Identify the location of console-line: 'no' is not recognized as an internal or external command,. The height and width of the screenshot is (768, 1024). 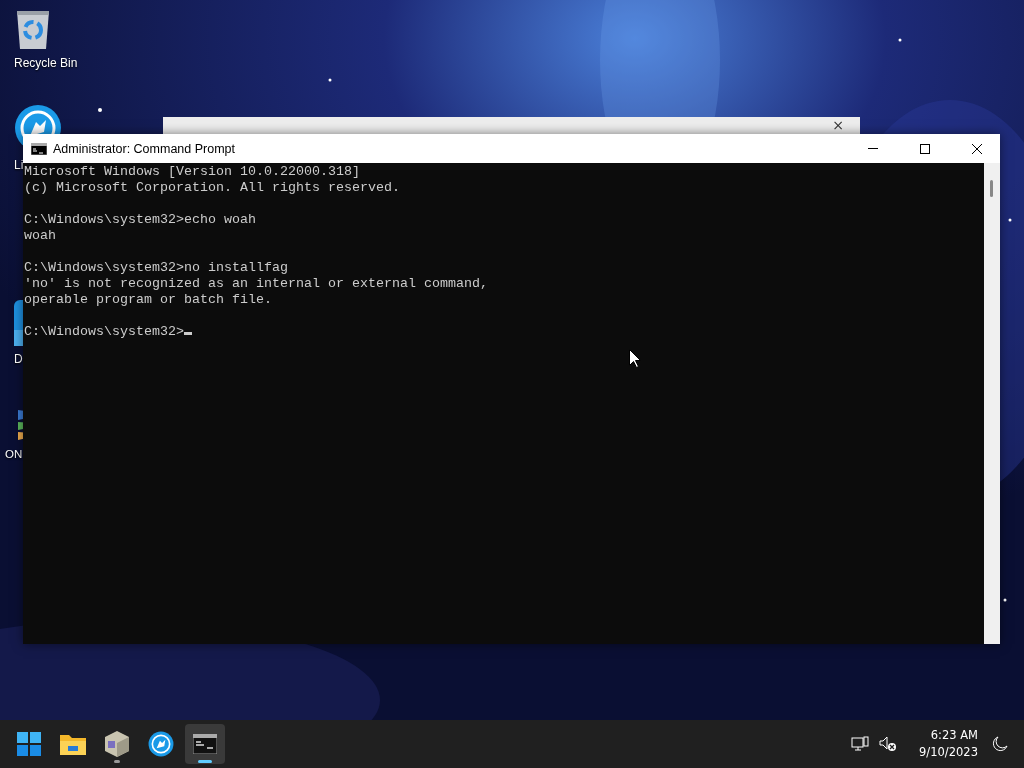
(256, 283).